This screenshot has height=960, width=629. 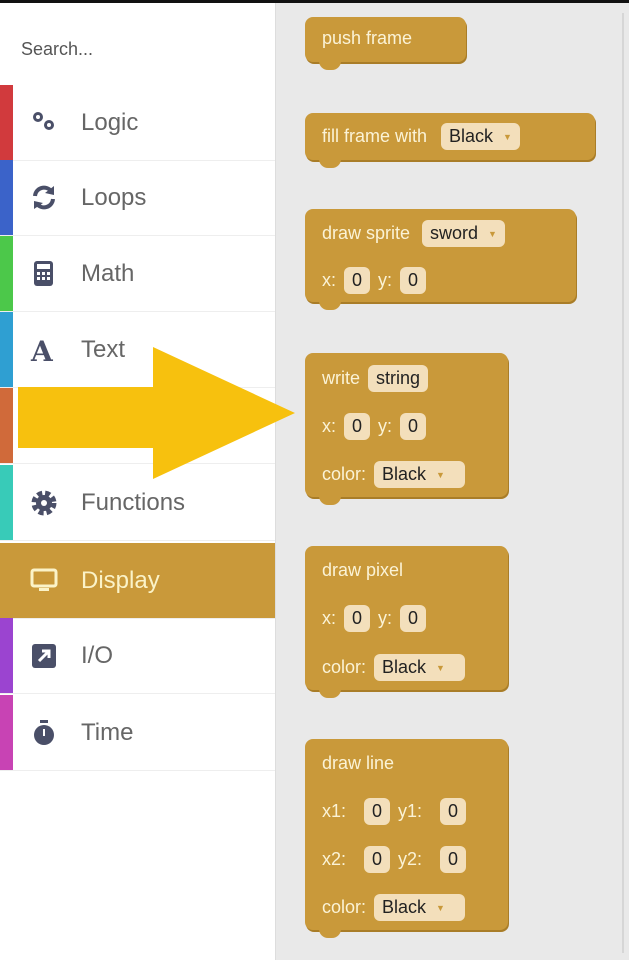 What do you see at coordinates (133, 502) in the screenshot?
I see `category-label: Functions` at bounding box center [133, 502].